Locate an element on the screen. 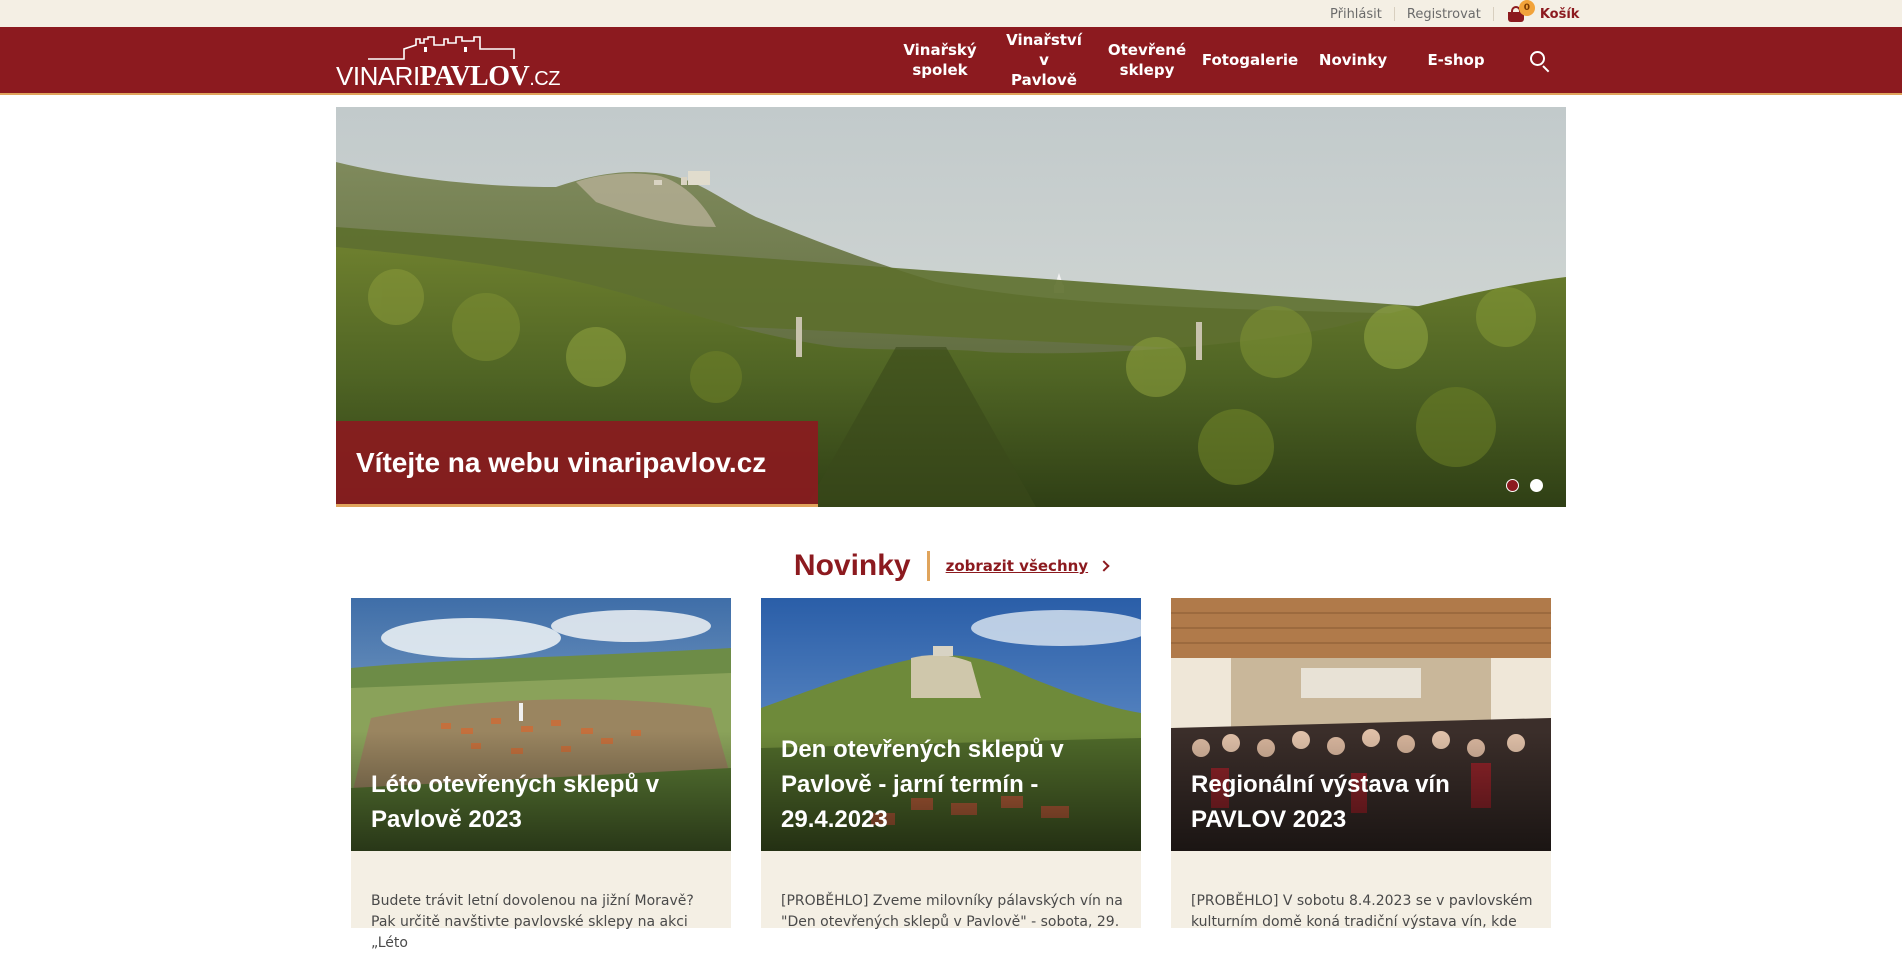 This screenshot has width=1902, height=954. nav-item-otevrene-sklepy: Otevřené sklepy is located at coordinates (1147, 60).